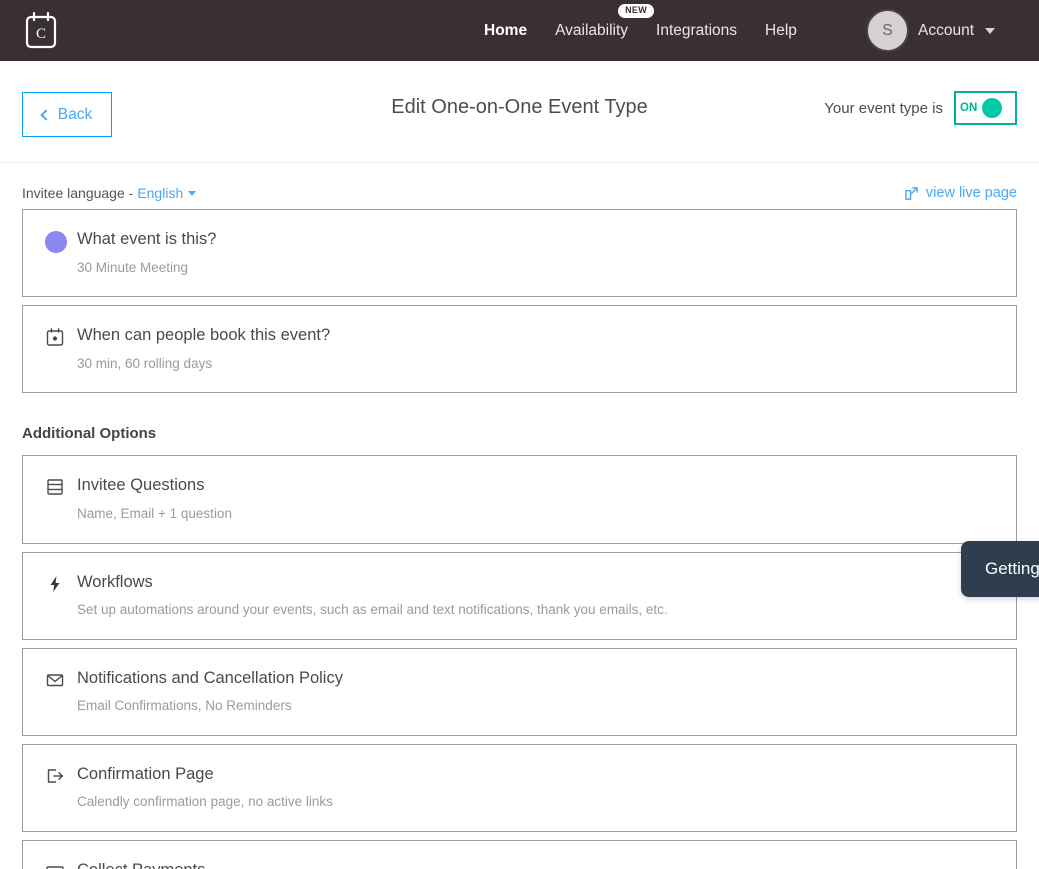  What do you see at coordinates (55, 337) in the screenshot?
I see `calendar-dot-icon` at bounding box center [55, 337].